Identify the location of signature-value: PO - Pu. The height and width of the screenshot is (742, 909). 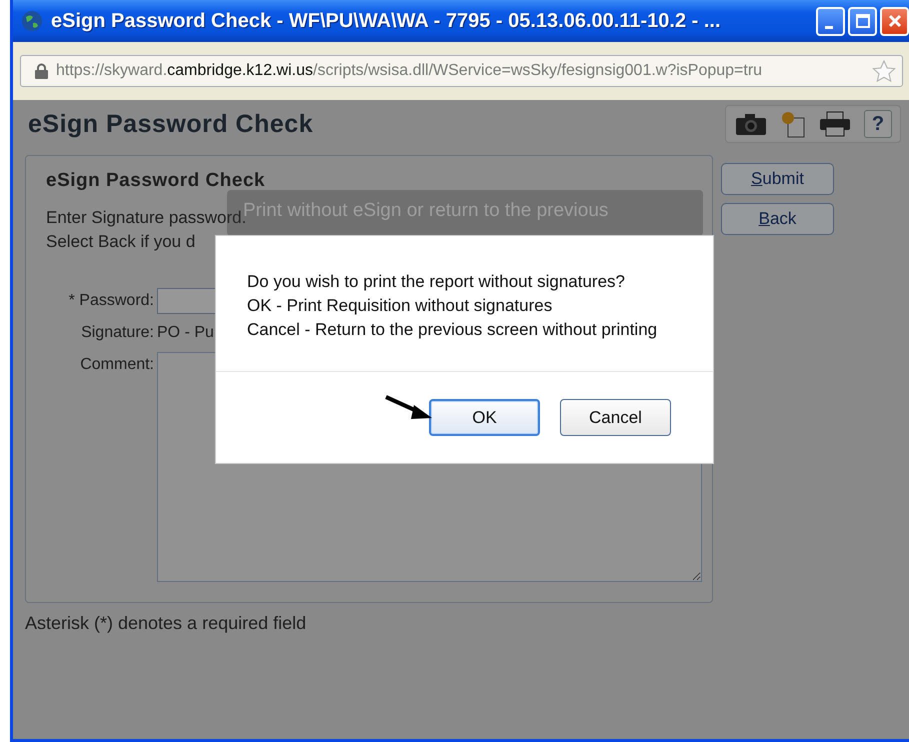
(185, 333).